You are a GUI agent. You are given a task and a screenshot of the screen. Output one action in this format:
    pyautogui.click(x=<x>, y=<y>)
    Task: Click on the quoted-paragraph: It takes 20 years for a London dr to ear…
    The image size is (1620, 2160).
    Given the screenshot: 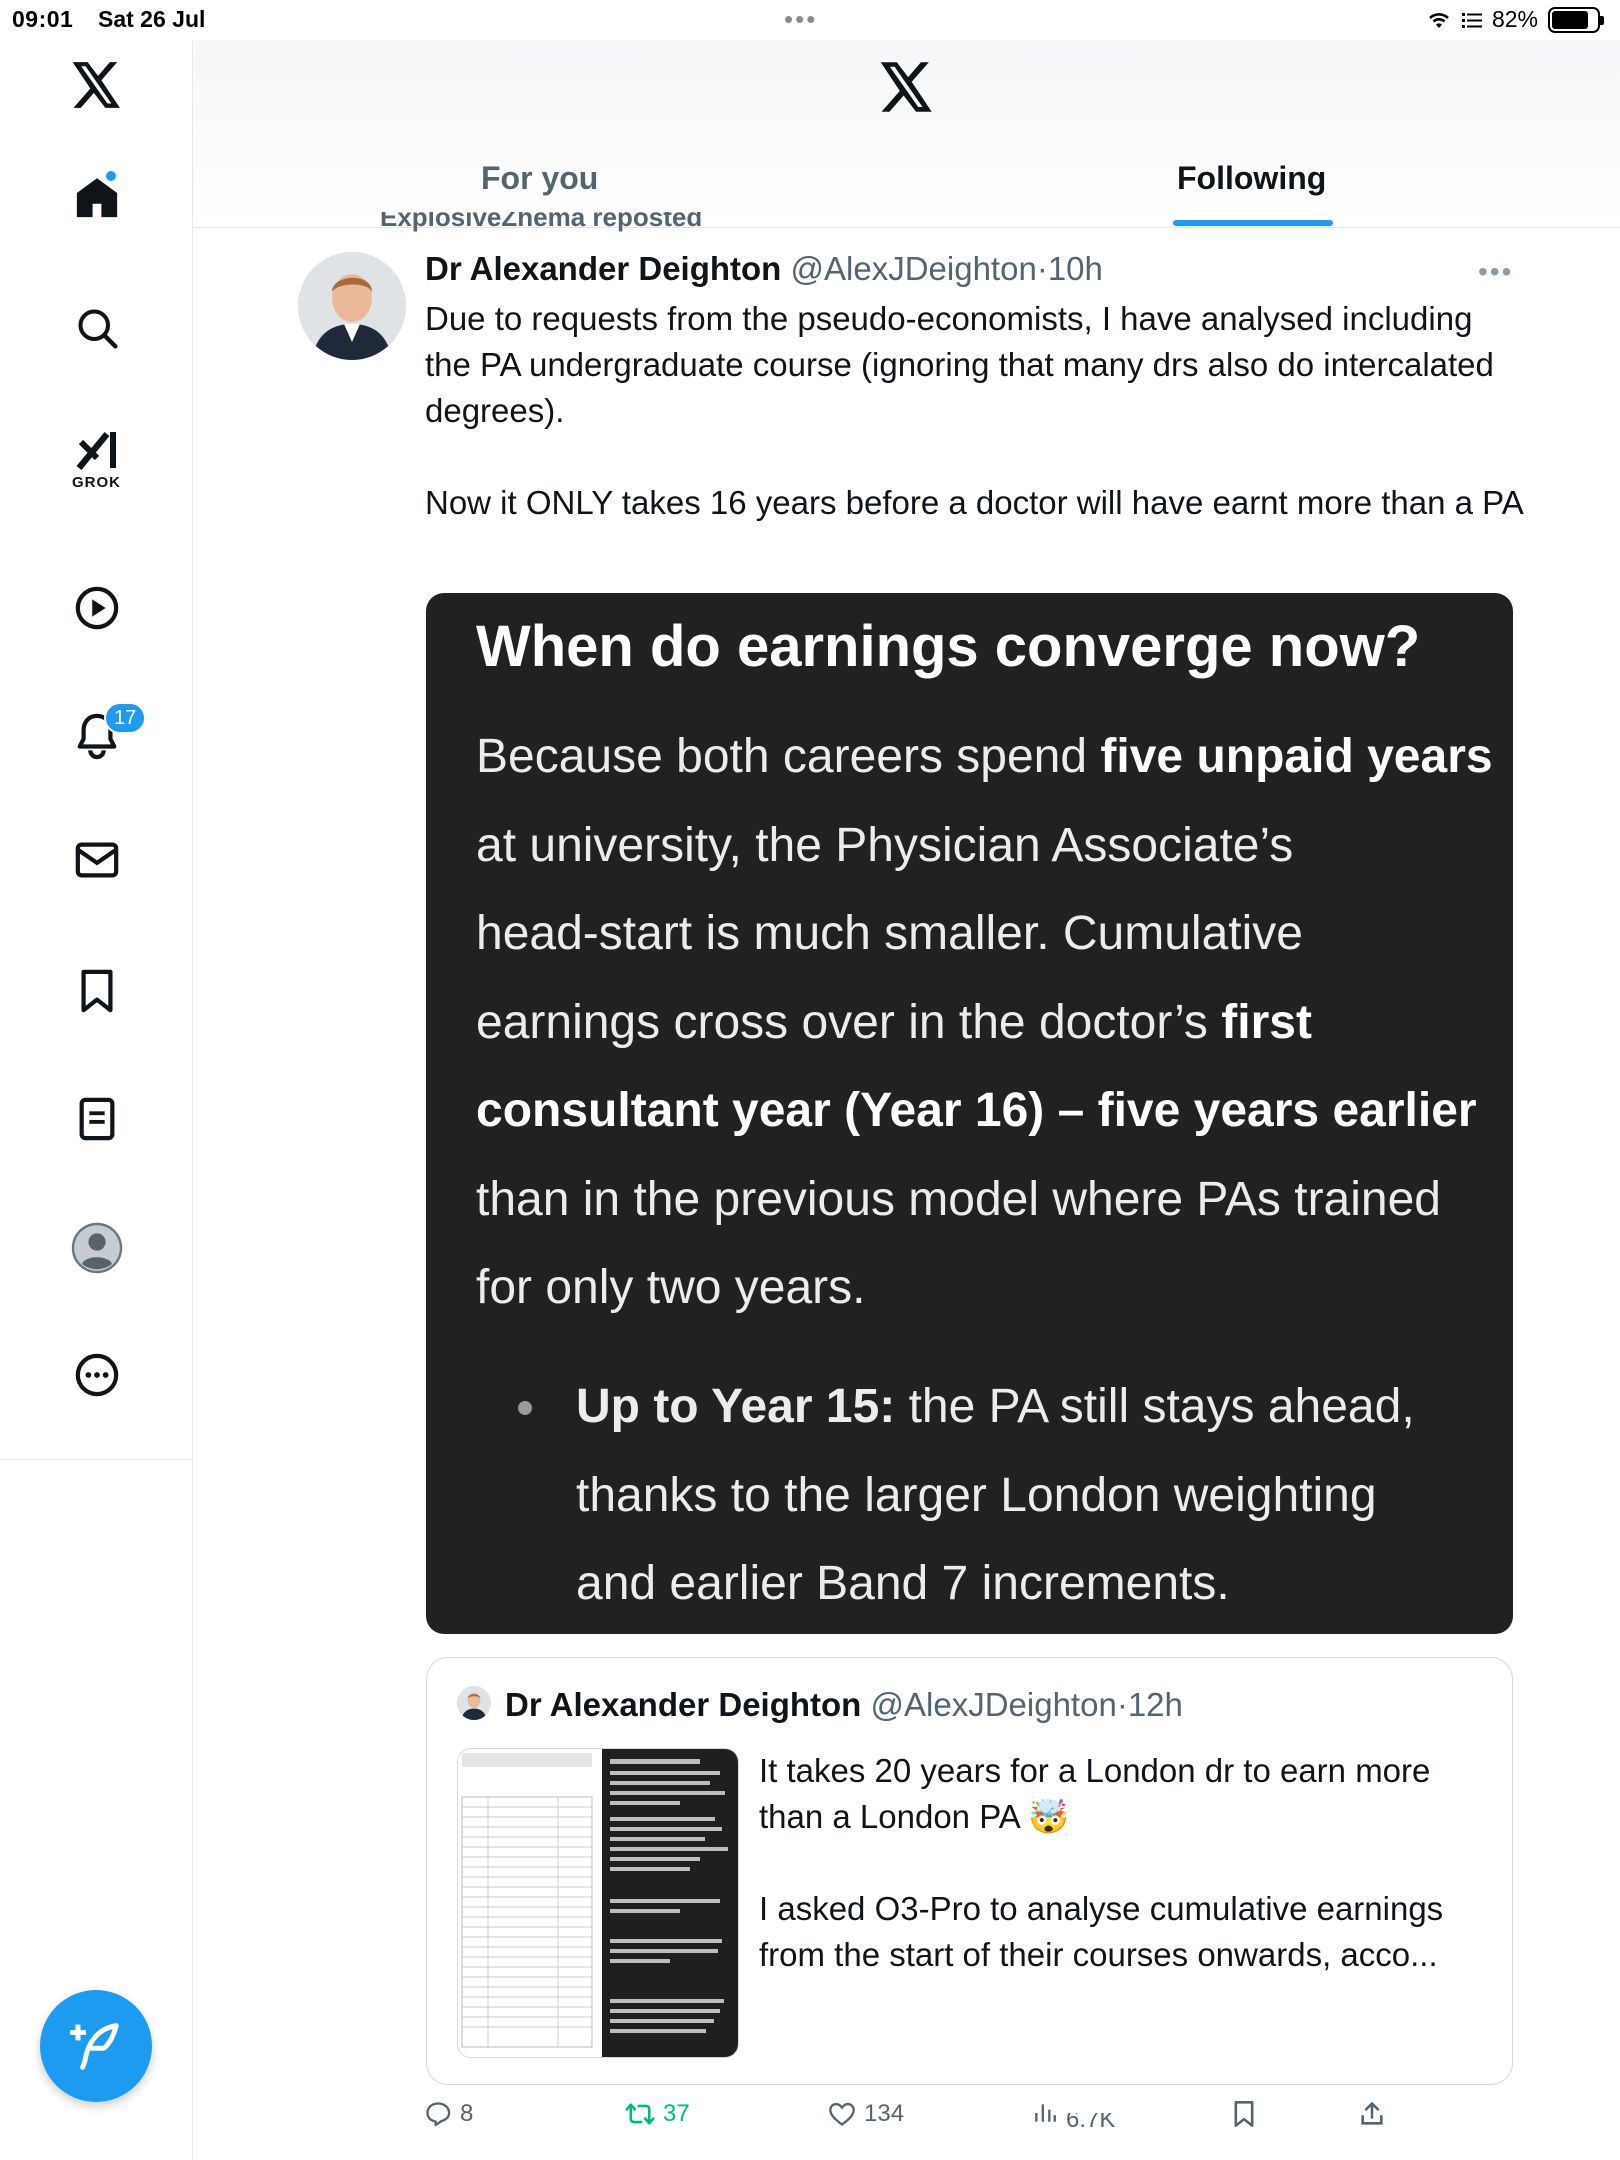 What is the action you would take?
    pyautogui.click(x=1095, y=1793)
    